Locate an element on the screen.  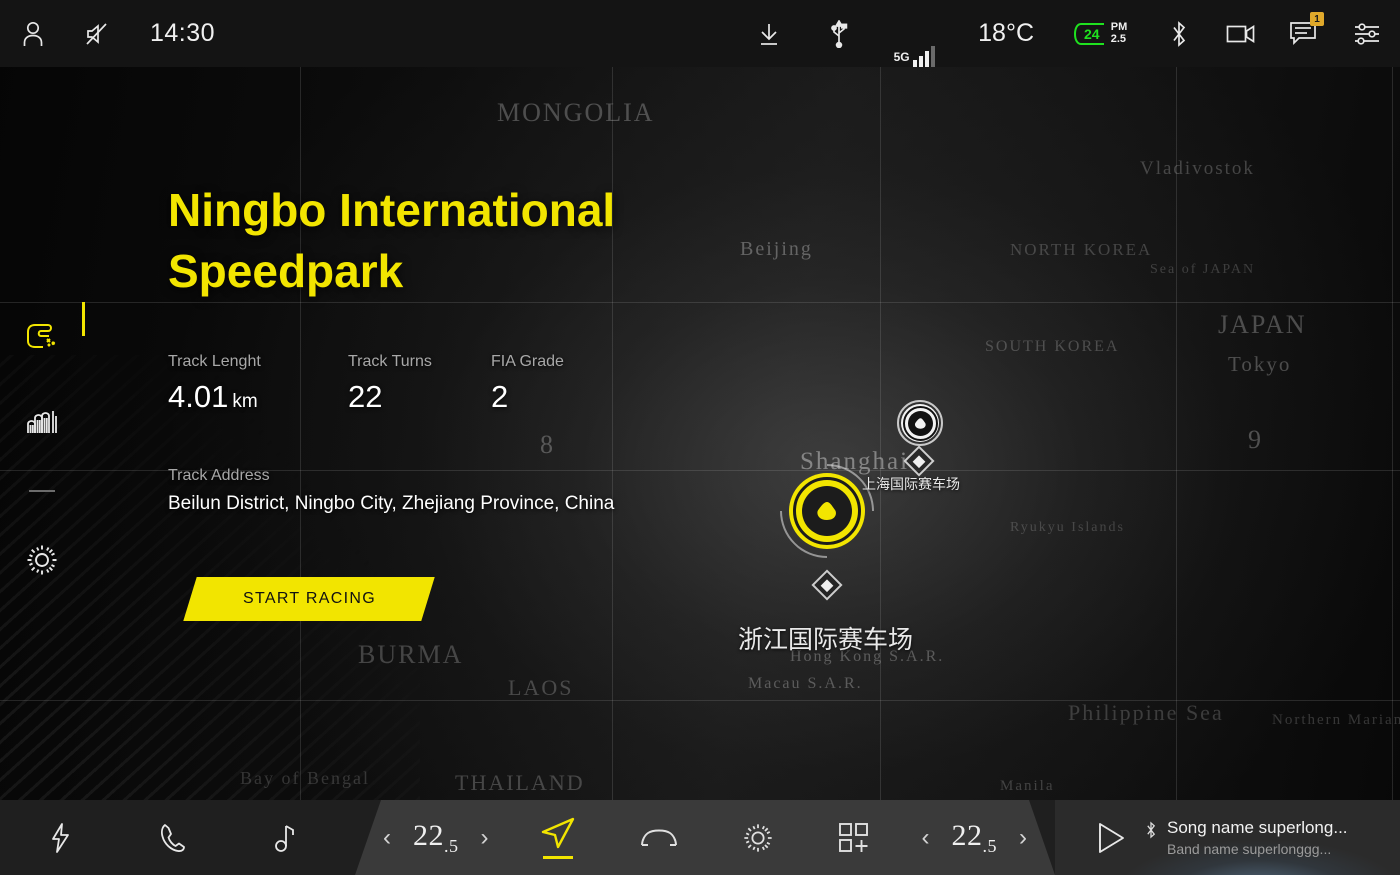
driver-temperature-control: ‹ 22.5 › is located at coordinates (436, 838).